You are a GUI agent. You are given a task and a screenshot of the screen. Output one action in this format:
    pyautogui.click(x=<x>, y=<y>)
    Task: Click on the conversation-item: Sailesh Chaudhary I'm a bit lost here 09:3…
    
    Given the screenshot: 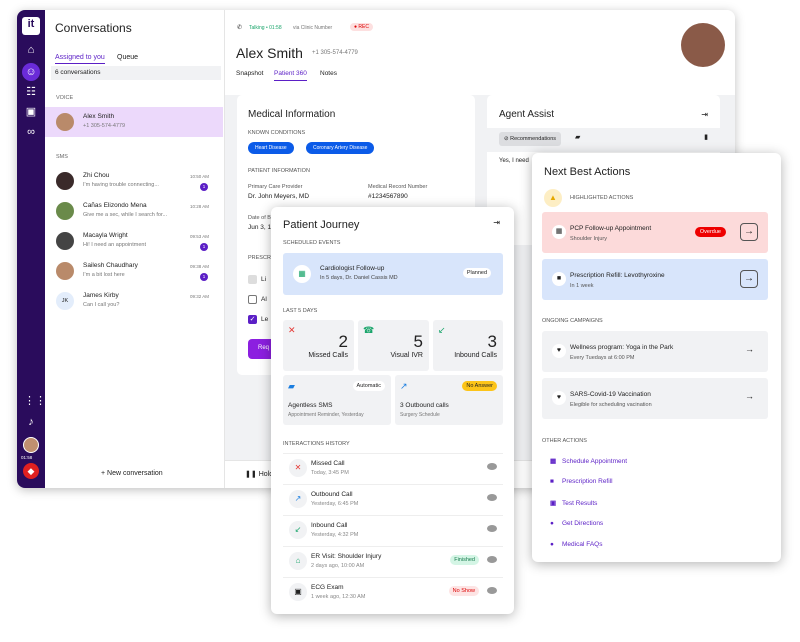 What is the action you would take?
    pyautogui.click(x=134, y=271)
    